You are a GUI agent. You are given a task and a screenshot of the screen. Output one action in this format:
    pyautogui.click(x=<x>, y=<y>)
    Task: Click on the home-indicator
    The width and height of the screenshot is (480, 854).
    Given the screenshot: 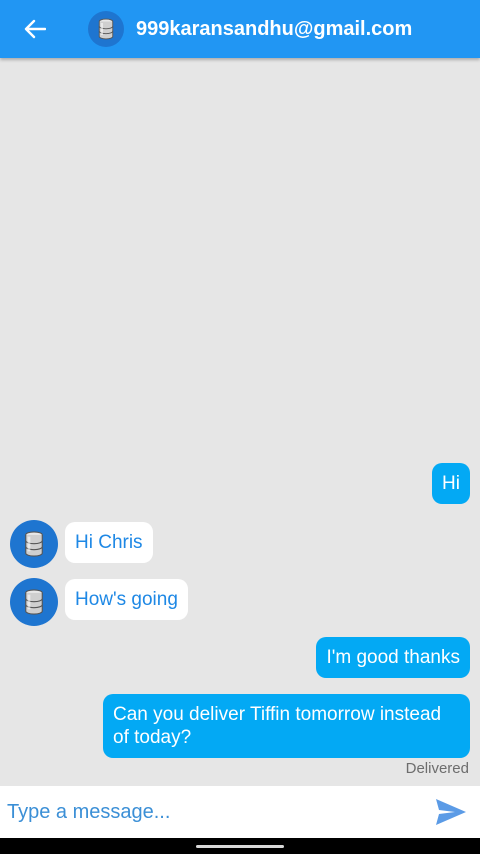 What is the action you would take?
    pyautogui.click(x=240, y=846)
    